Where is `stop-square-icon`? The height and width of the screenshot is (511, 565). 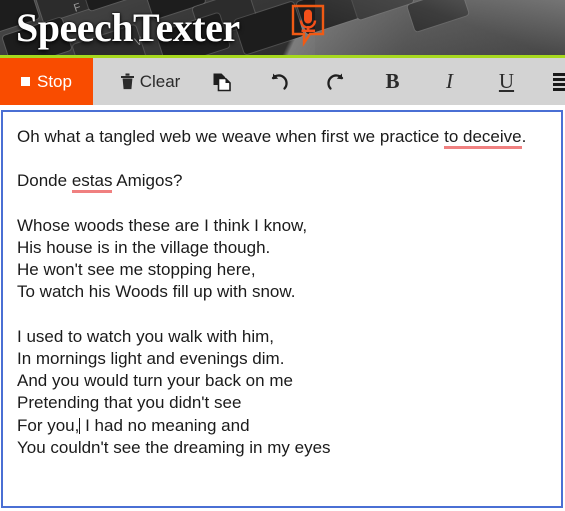 stop-square-icon is located at coordinates (25, 81).